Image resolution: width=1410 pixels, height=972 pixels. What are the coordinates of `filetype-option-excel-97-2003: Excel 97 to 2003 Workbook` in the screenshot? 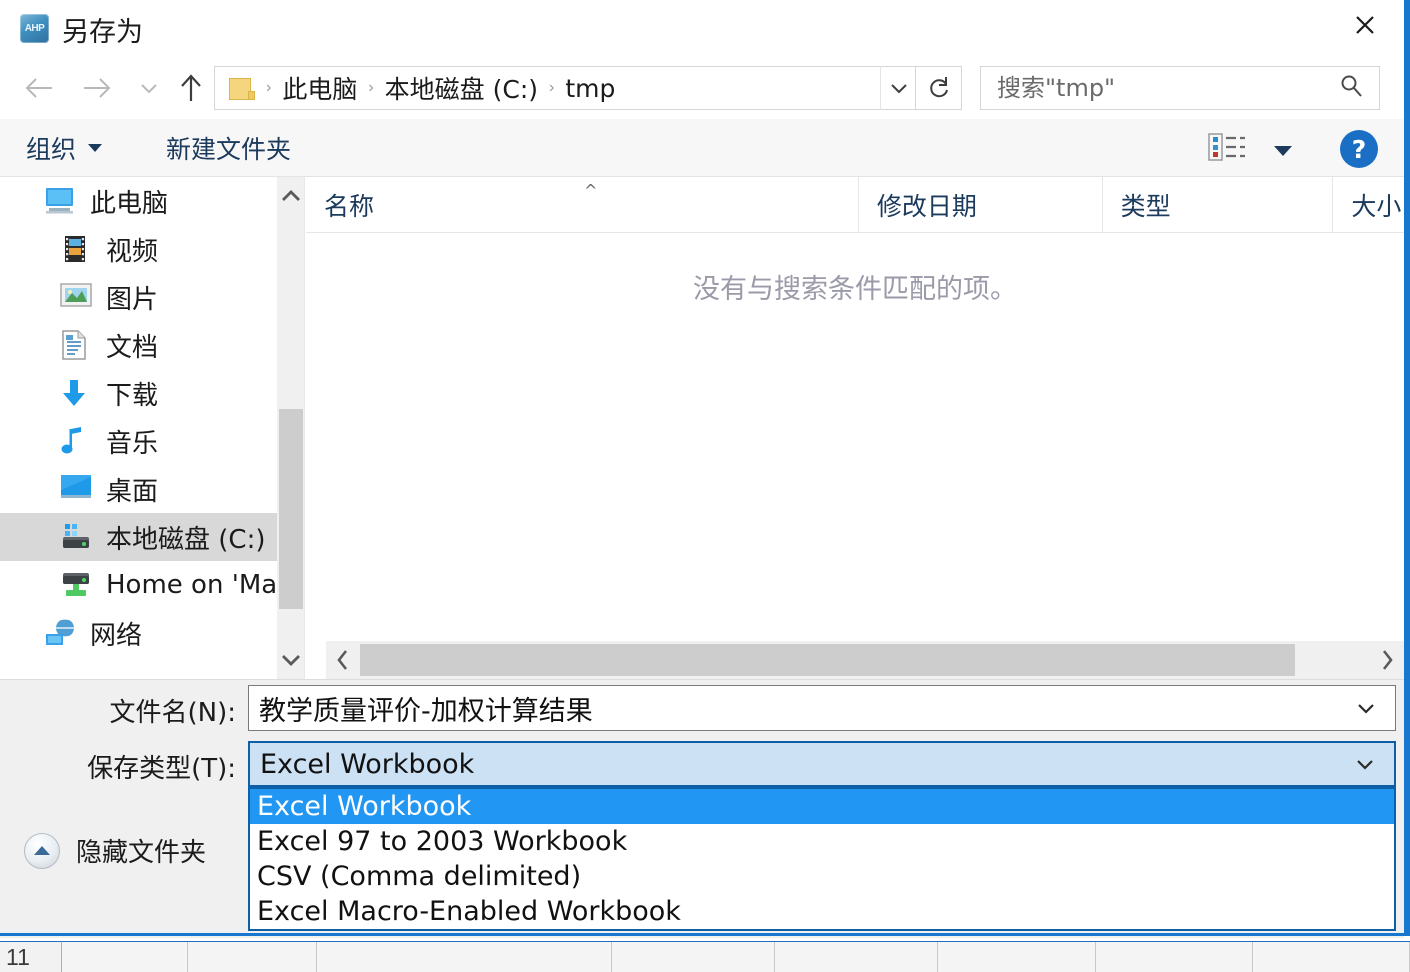 It's located at (822, 841).